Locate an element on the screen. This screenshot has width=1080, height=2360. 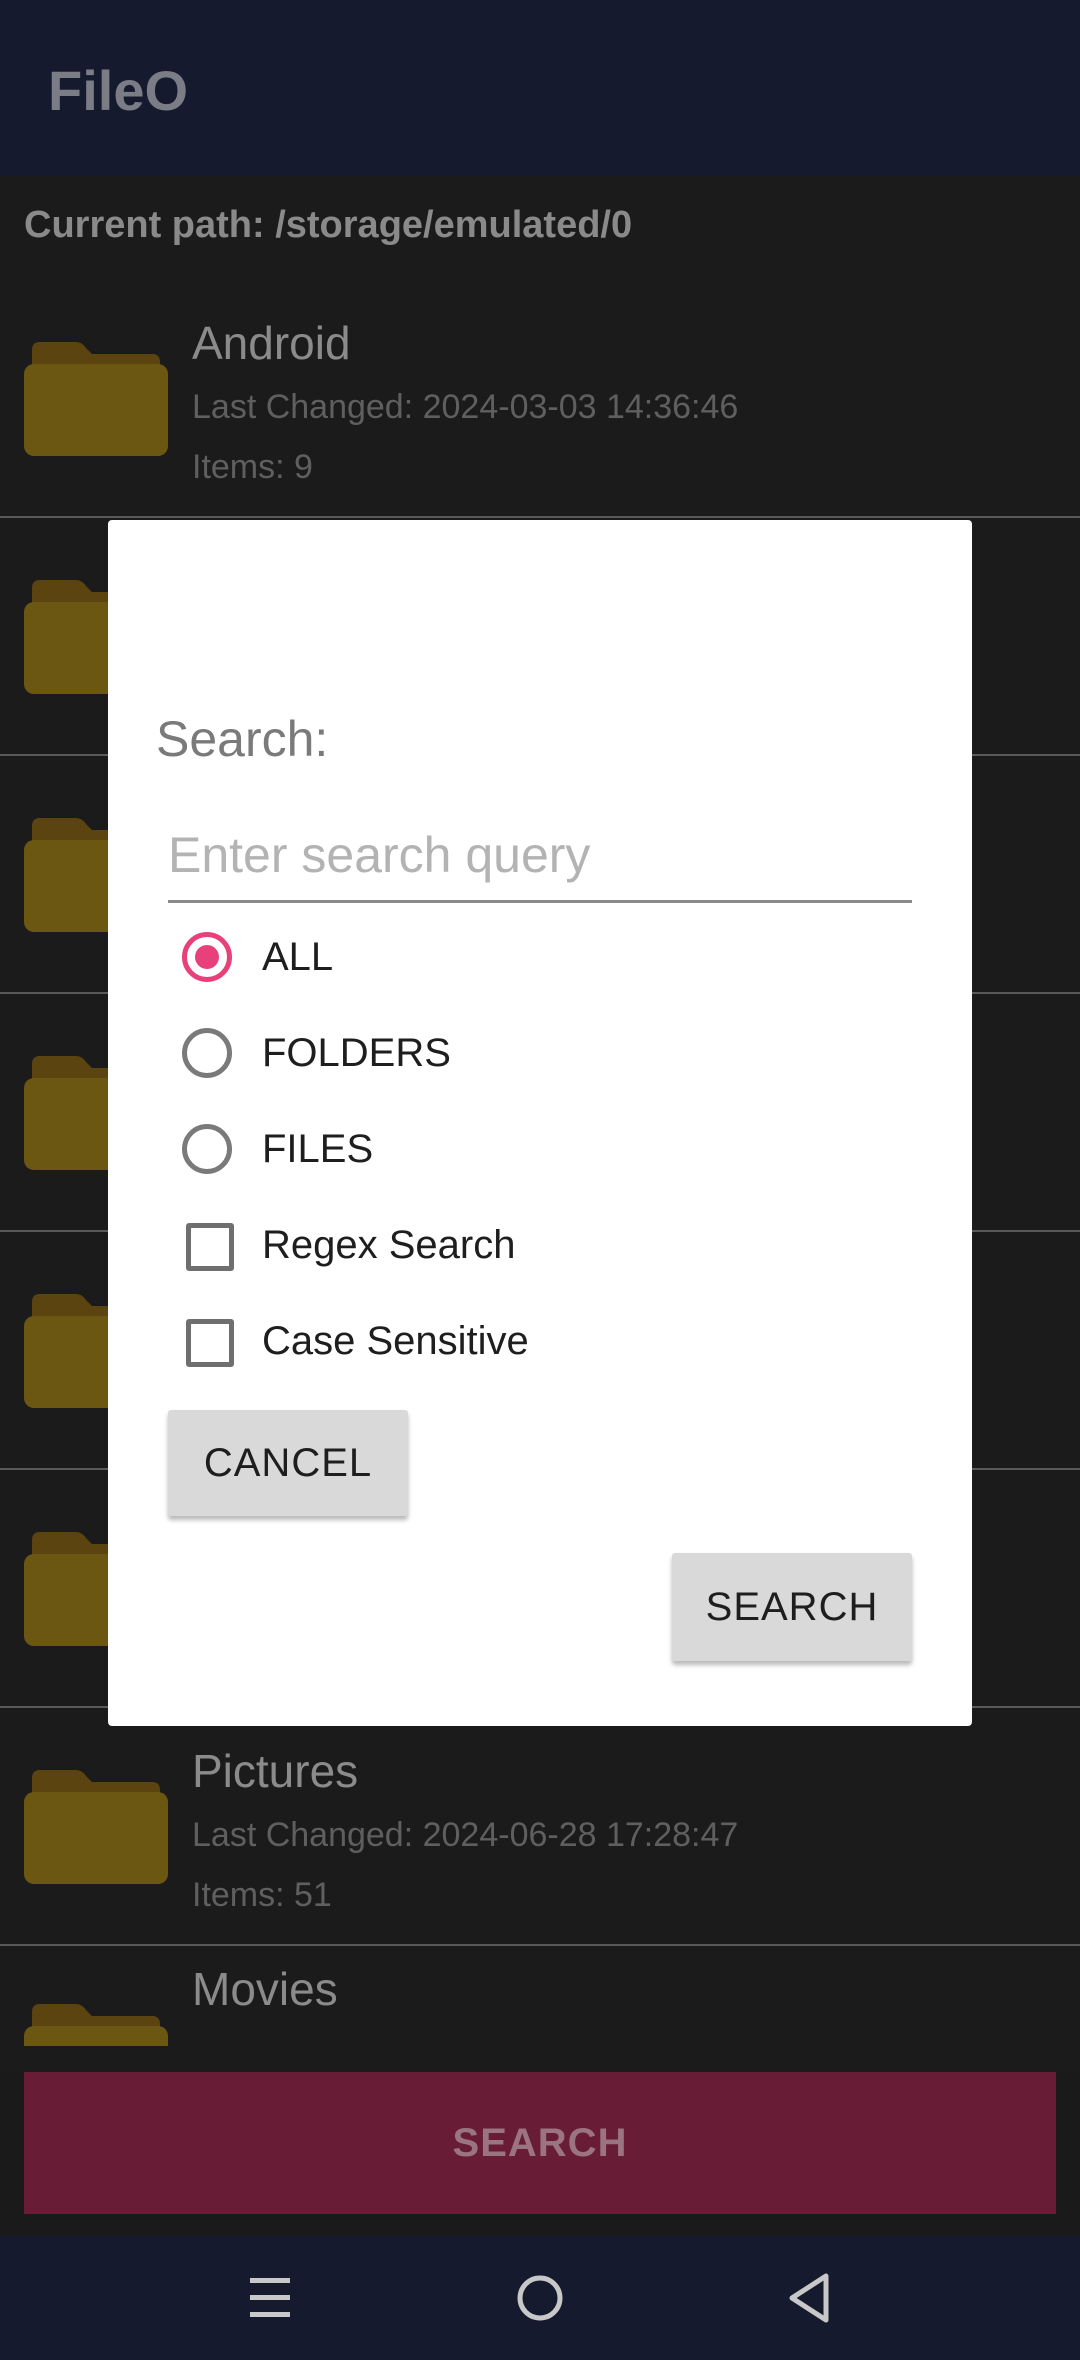
system-nav-bar is located at coordinates (540, 2298).